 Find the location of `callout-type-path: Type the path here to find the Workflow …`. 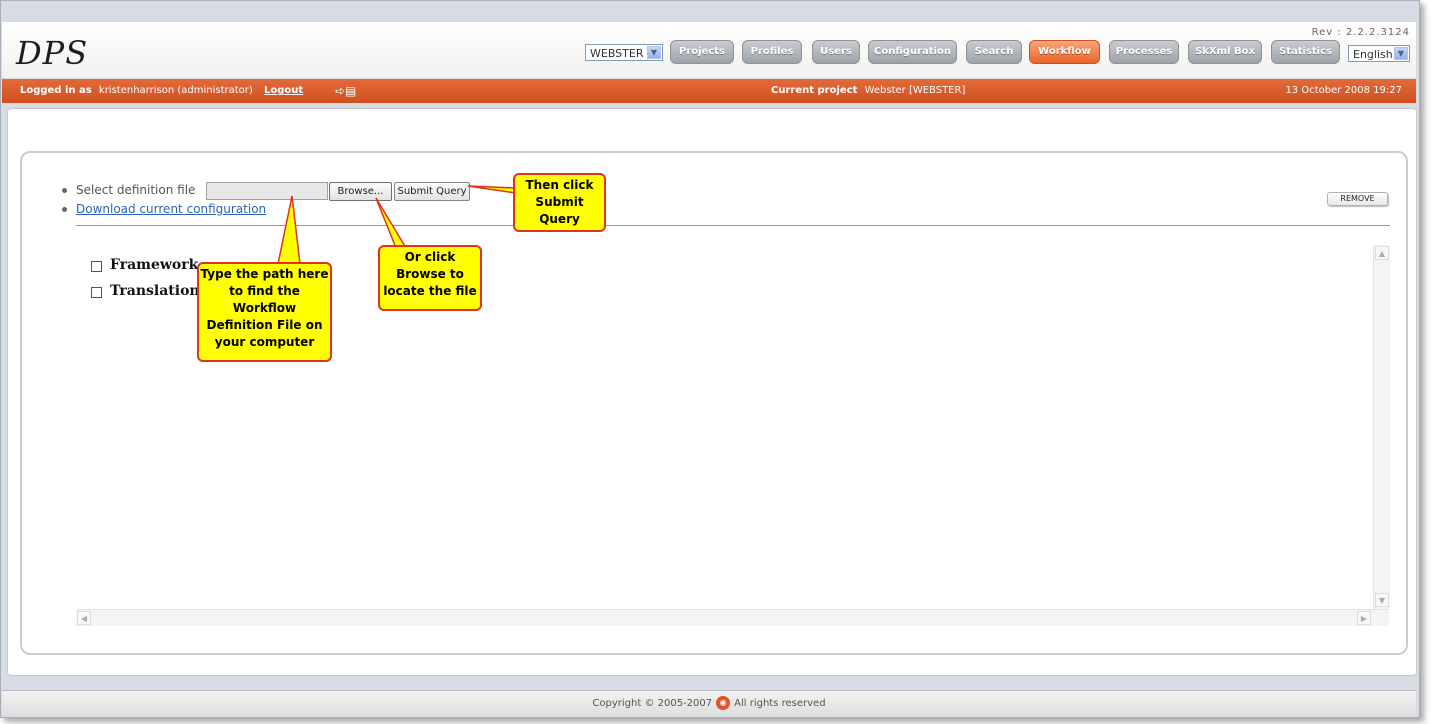

callout-type-path: Type the path here to find the Workflow … is located at coordinates (264, 312).